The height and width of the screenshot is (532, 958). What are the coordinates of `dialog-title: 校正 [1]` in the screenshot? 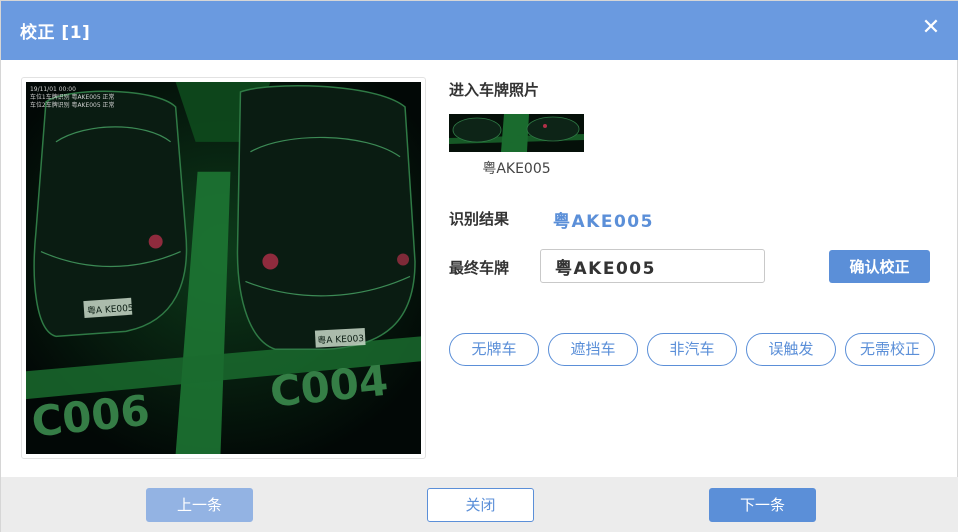 It's located at (55, 33).